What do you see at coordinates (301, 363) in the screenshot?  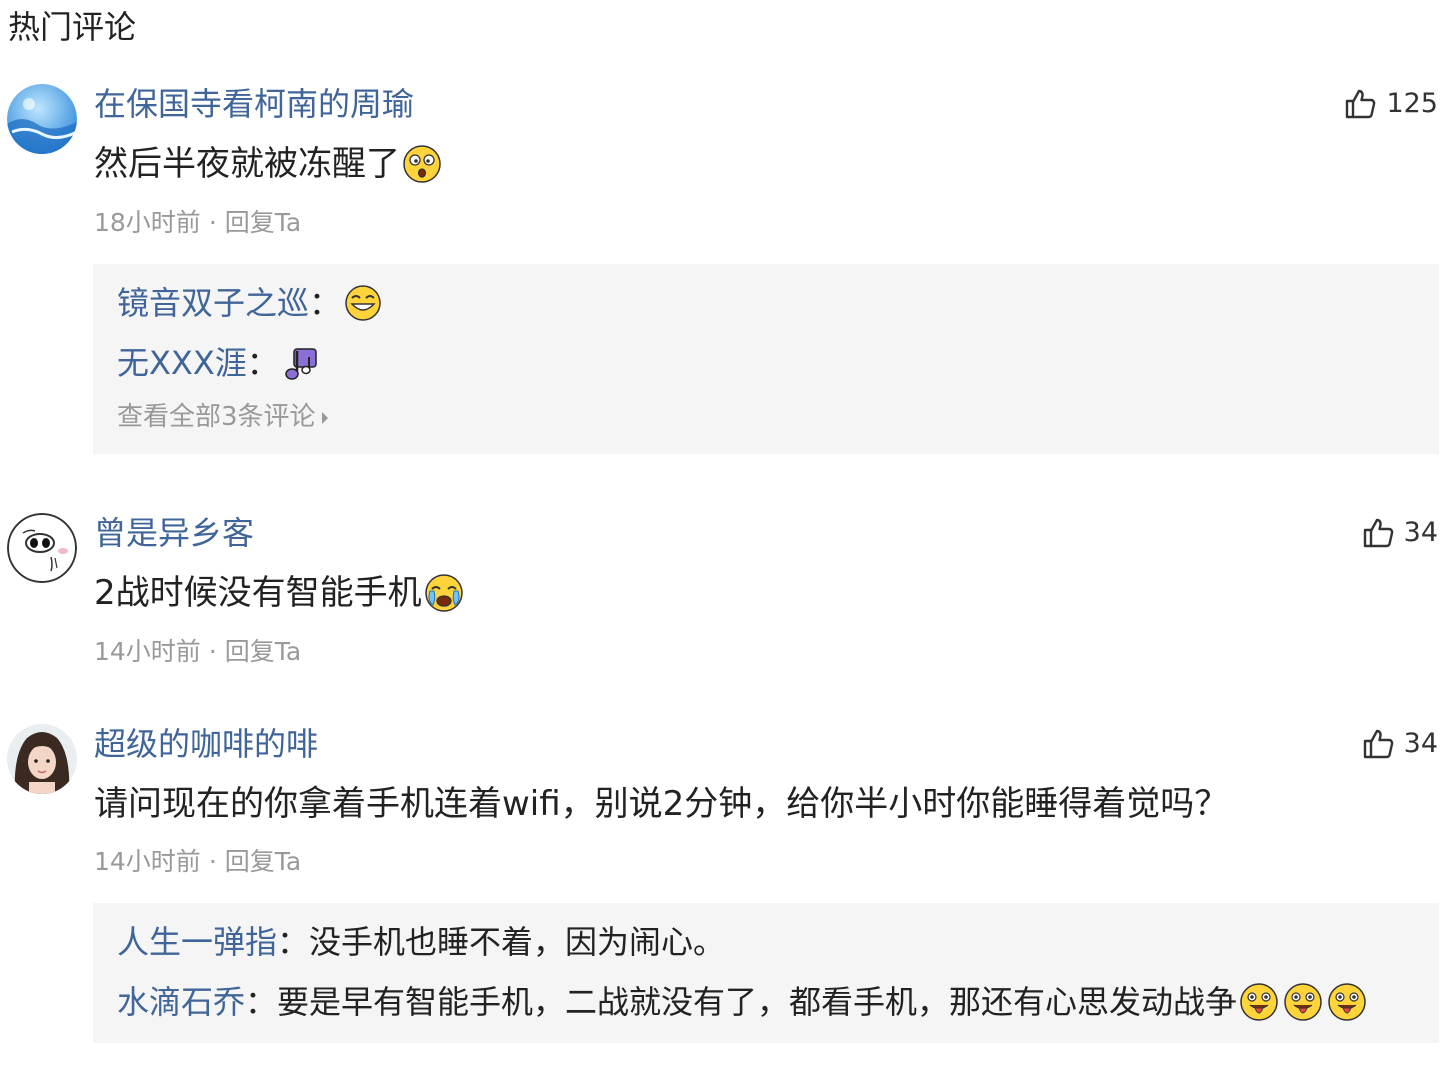 I see `music-note-icon` at bounding box center [301, 363].